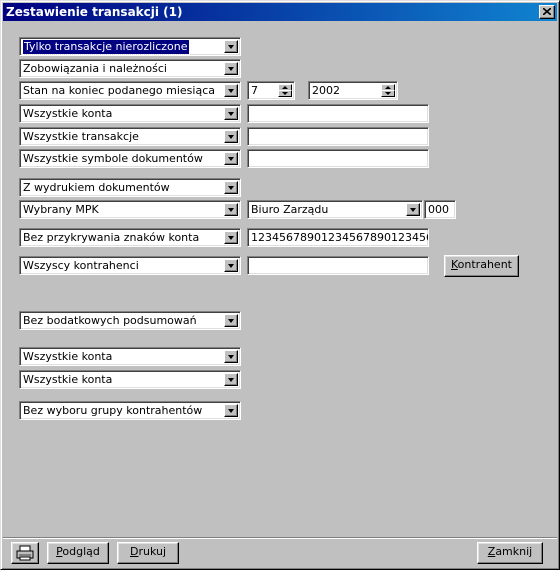 The width and height of the screenshot is (560, 570). I want to click on month-value: 7, so click(254, 90).